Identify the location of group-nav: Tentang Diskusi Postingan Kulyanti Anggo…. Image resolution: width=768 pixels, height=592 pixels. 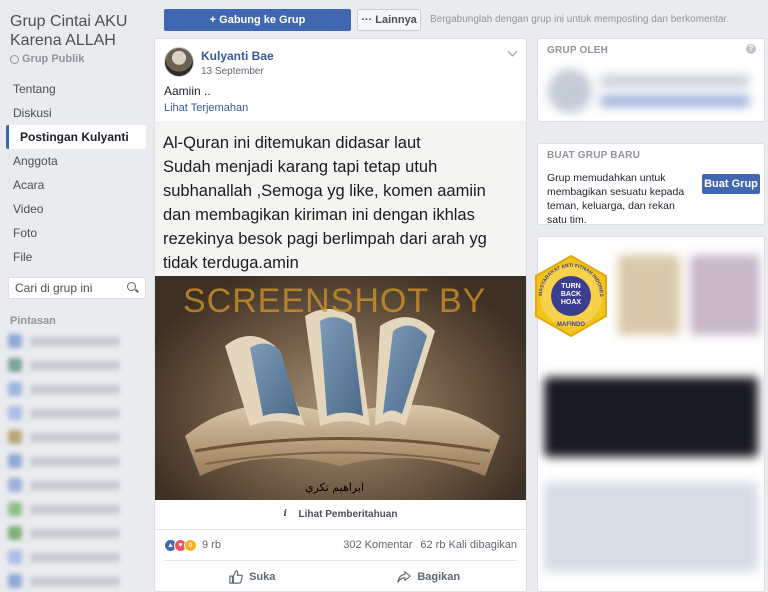
(76, 173).